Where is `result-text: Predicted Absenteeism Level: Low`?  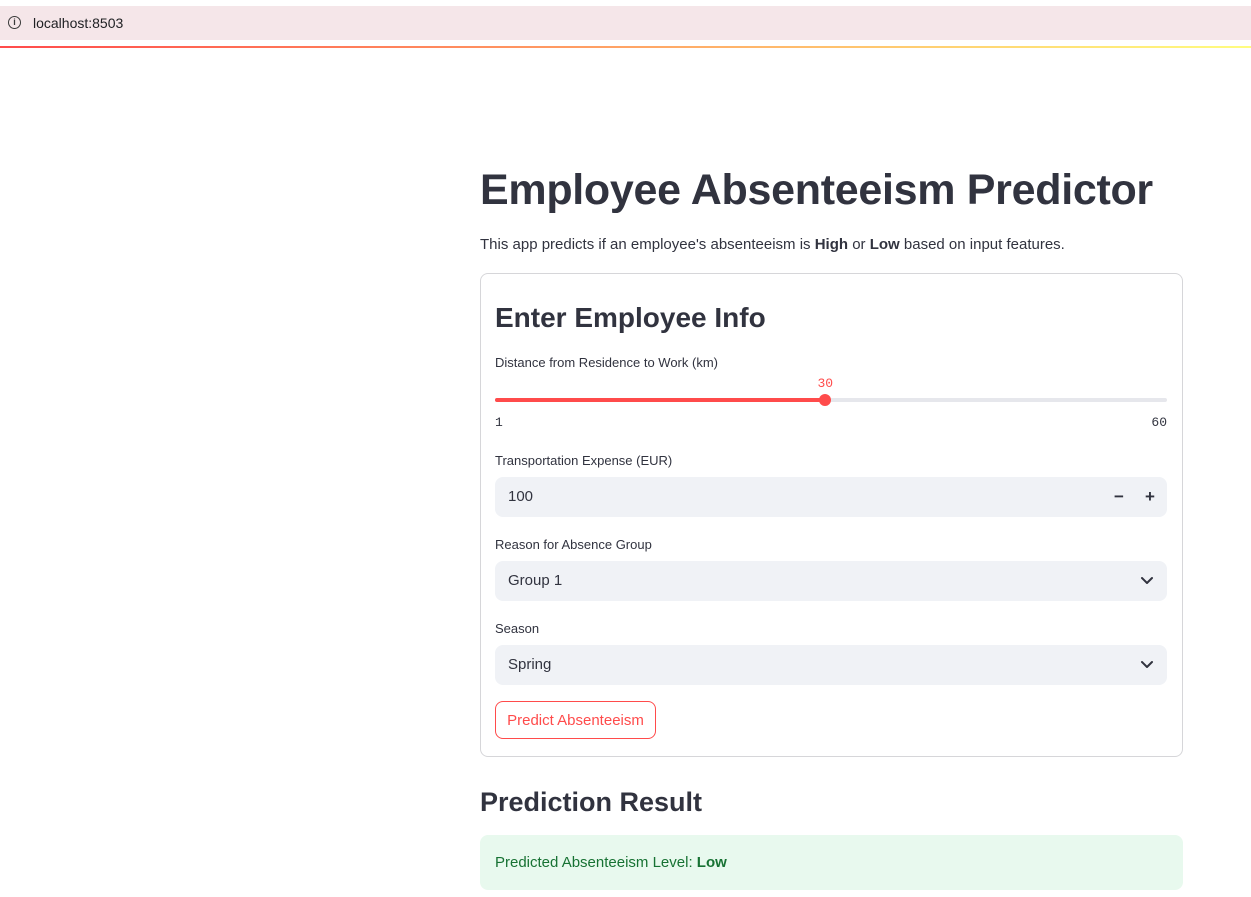 result-text: Predicted Absenteeism Level: Low is located at coordinates (611, 862).